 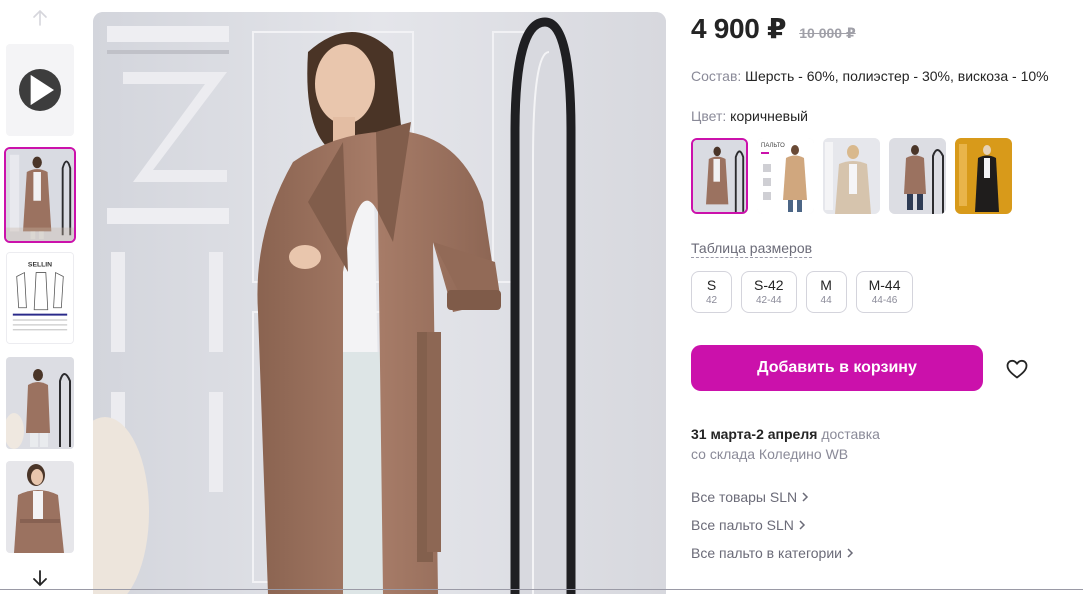 I want to click on link-all-brand-label: Все товары SLN, so click(x=744, y=497).